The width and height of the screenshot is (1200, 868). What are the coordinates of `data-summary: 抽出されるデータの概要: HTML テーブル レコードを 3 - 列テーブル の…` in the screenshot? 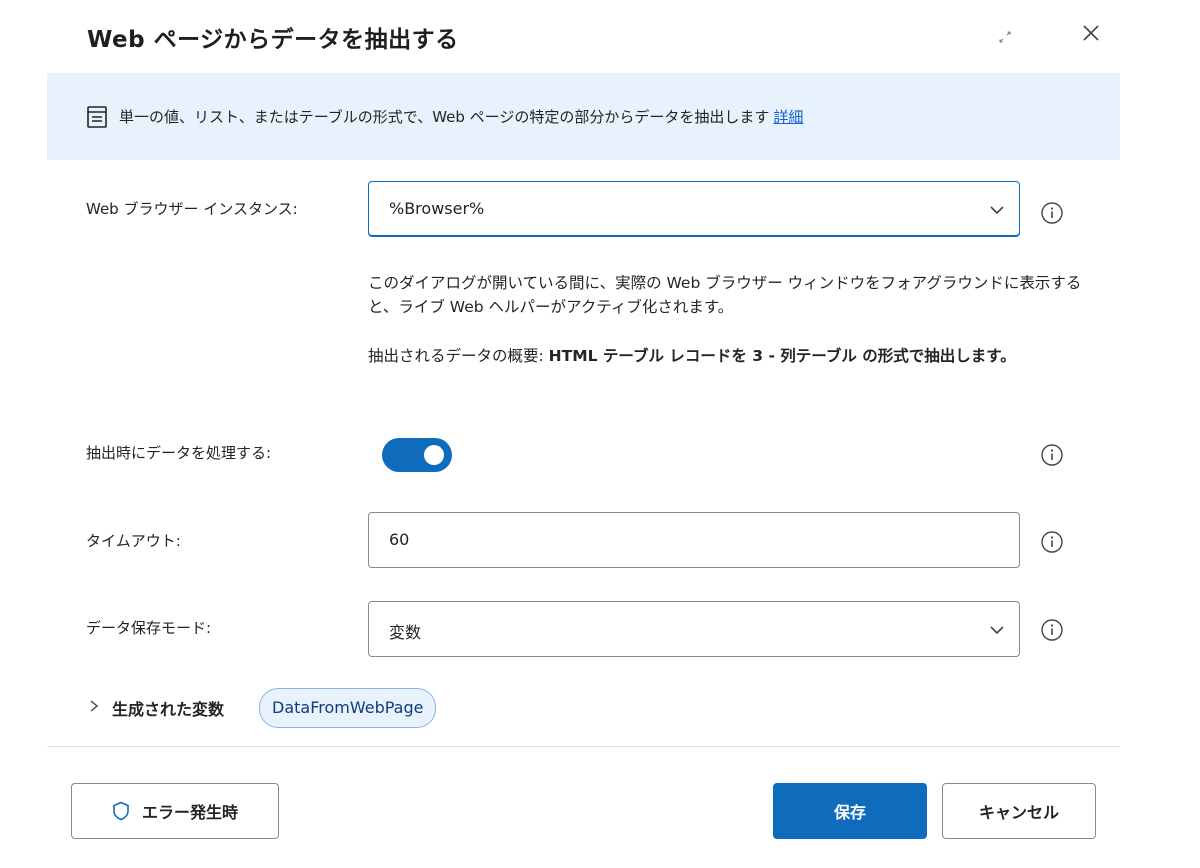 It's located at (728, 356).